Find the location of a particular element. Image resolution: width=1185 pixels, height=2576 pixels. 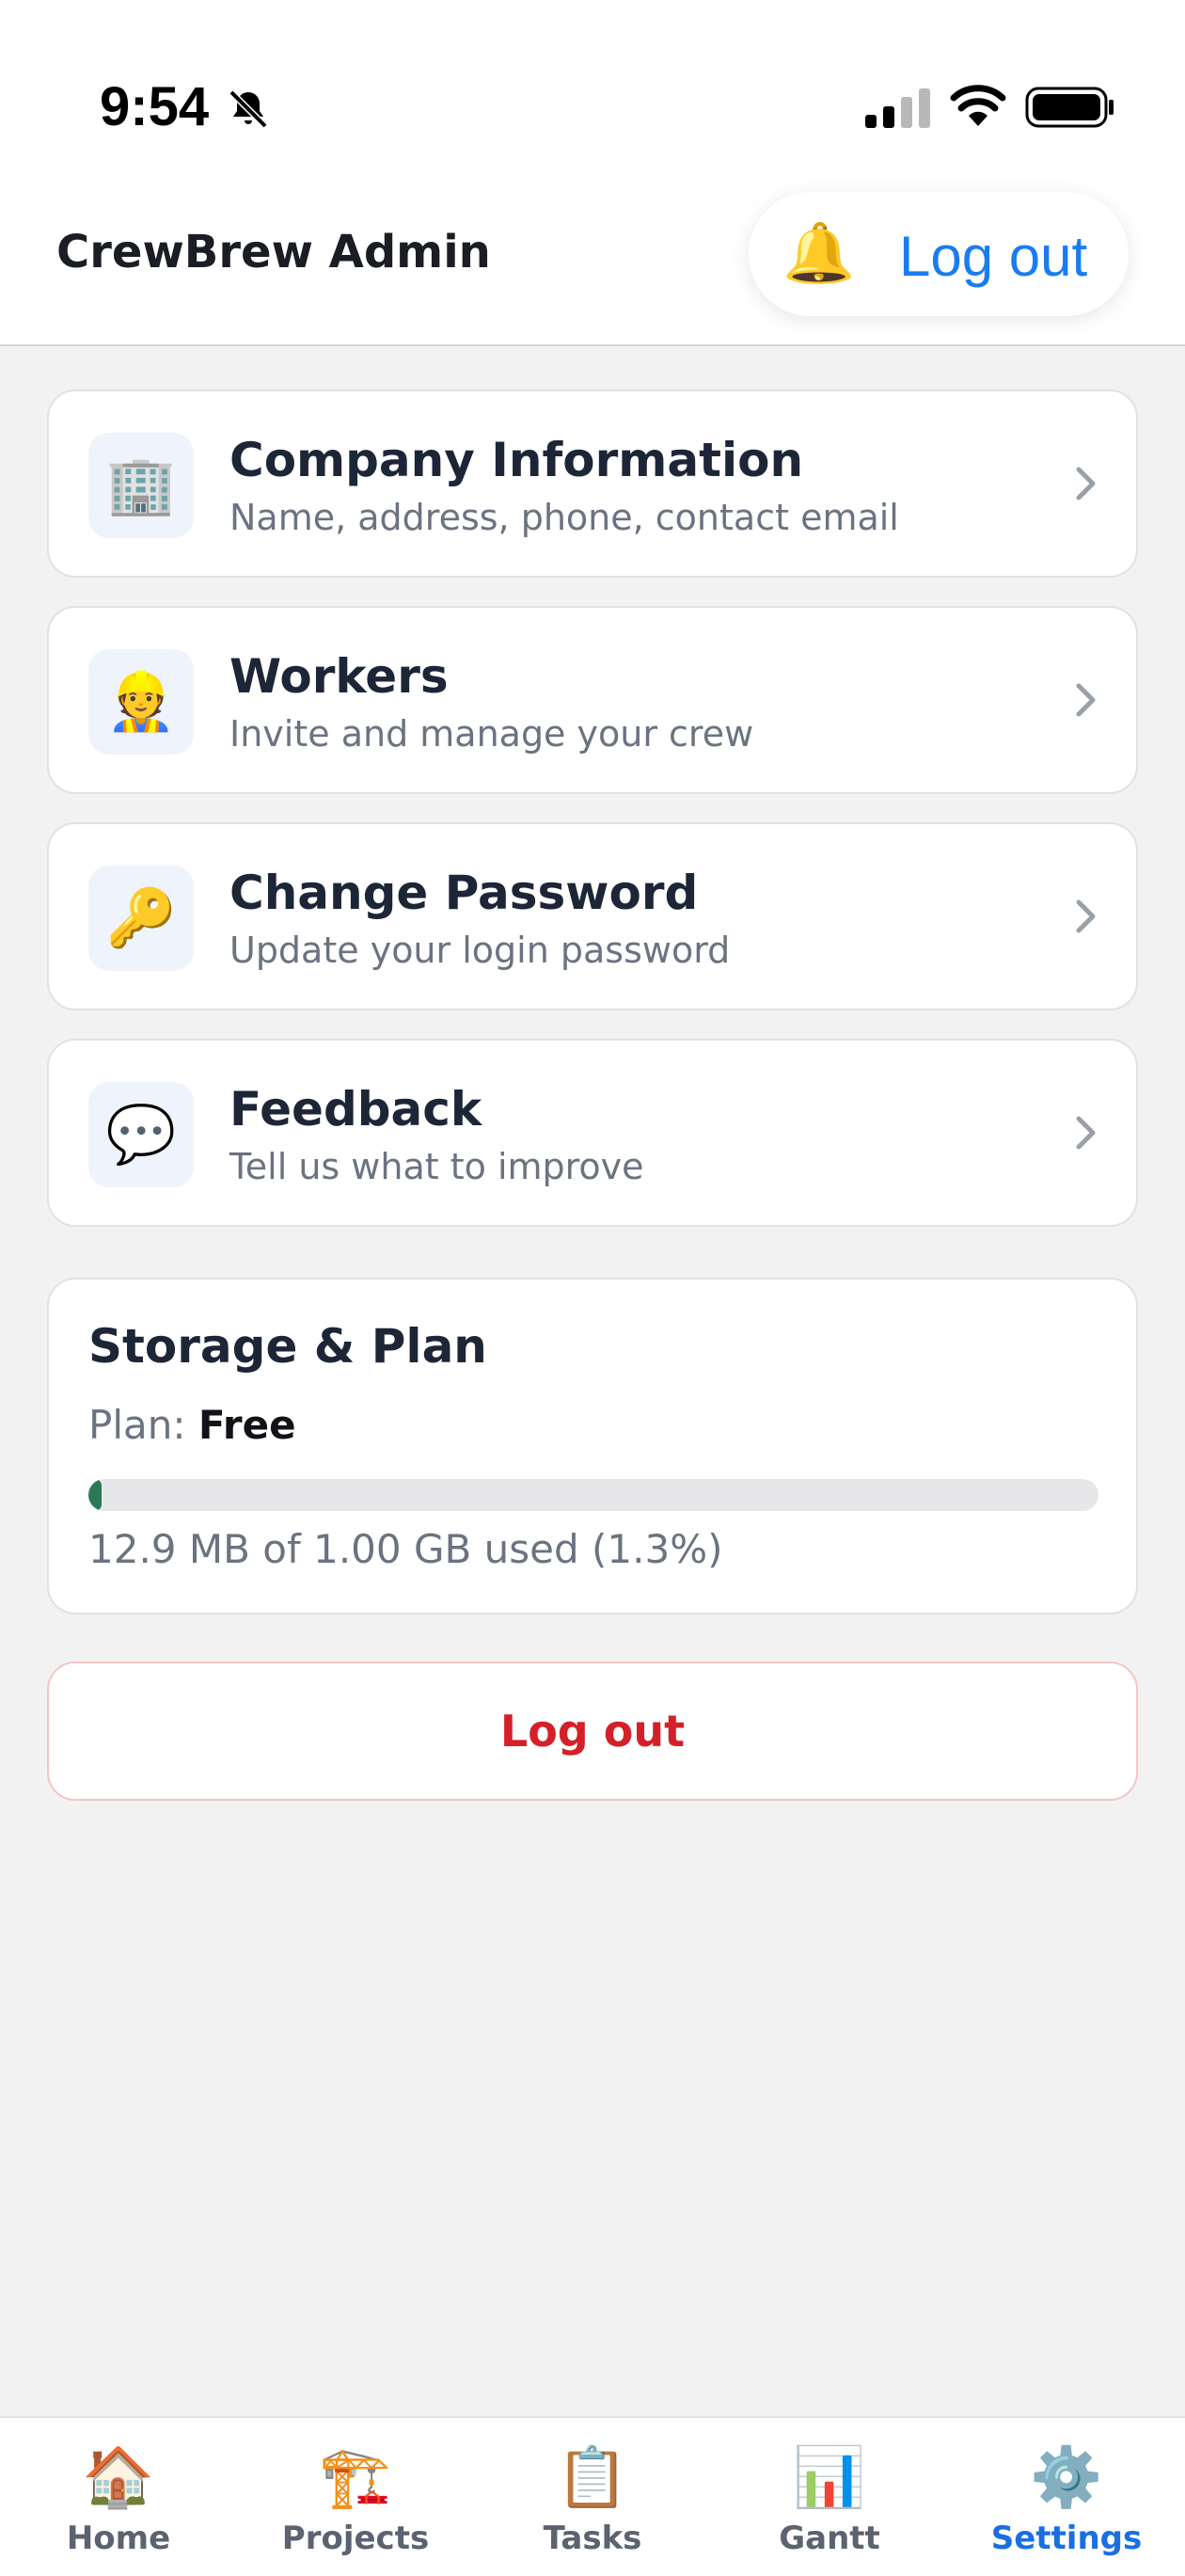

tab-projects: 🏗️ Projects is located at coordinates (355, 2497).